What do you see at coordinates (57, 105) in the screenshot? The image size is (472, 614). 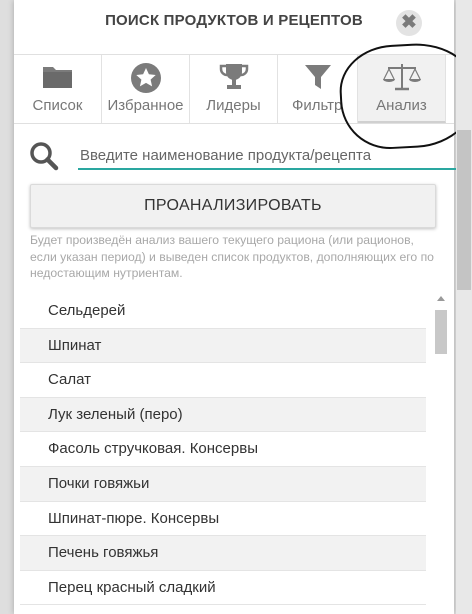 I see `tab-list-label: Список` at bounding box center [57, 105].